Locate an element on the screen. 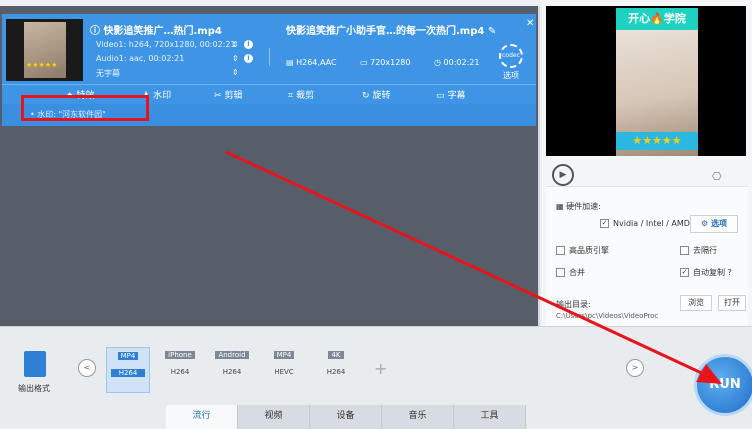 The image size is (752, 429). subtitle-track-toggle: ⇕ is located at coordinates (235, 72).